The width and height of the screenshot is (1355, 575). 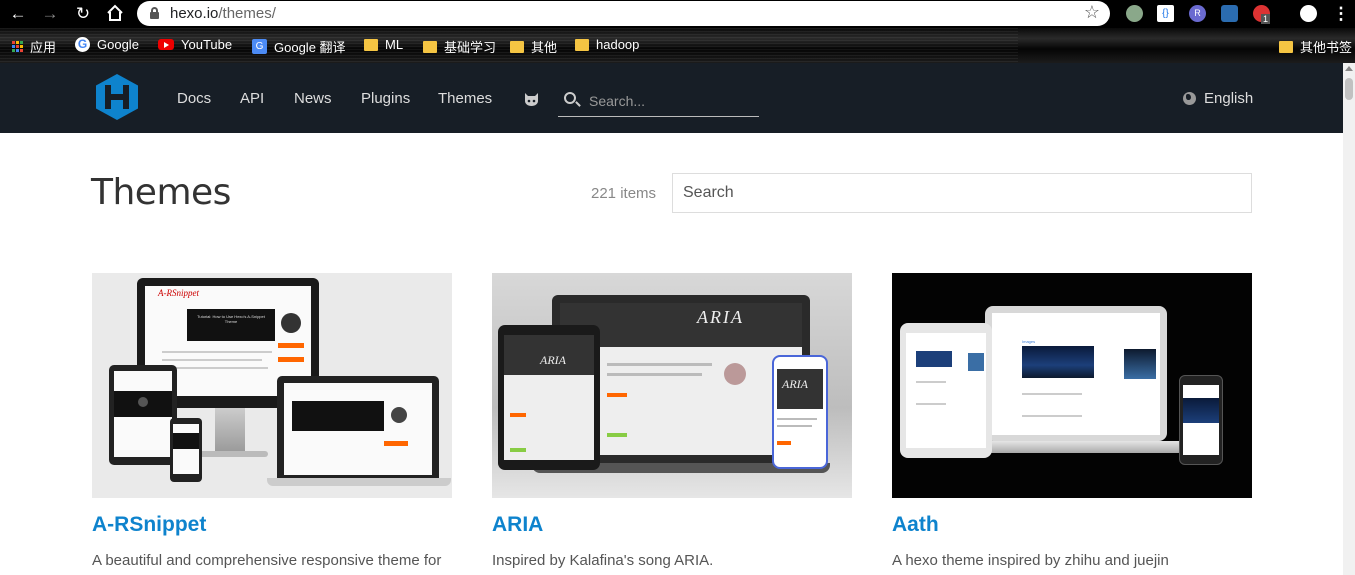 I want to click on scrollbar-thumb, so click(x=1349, y=89).